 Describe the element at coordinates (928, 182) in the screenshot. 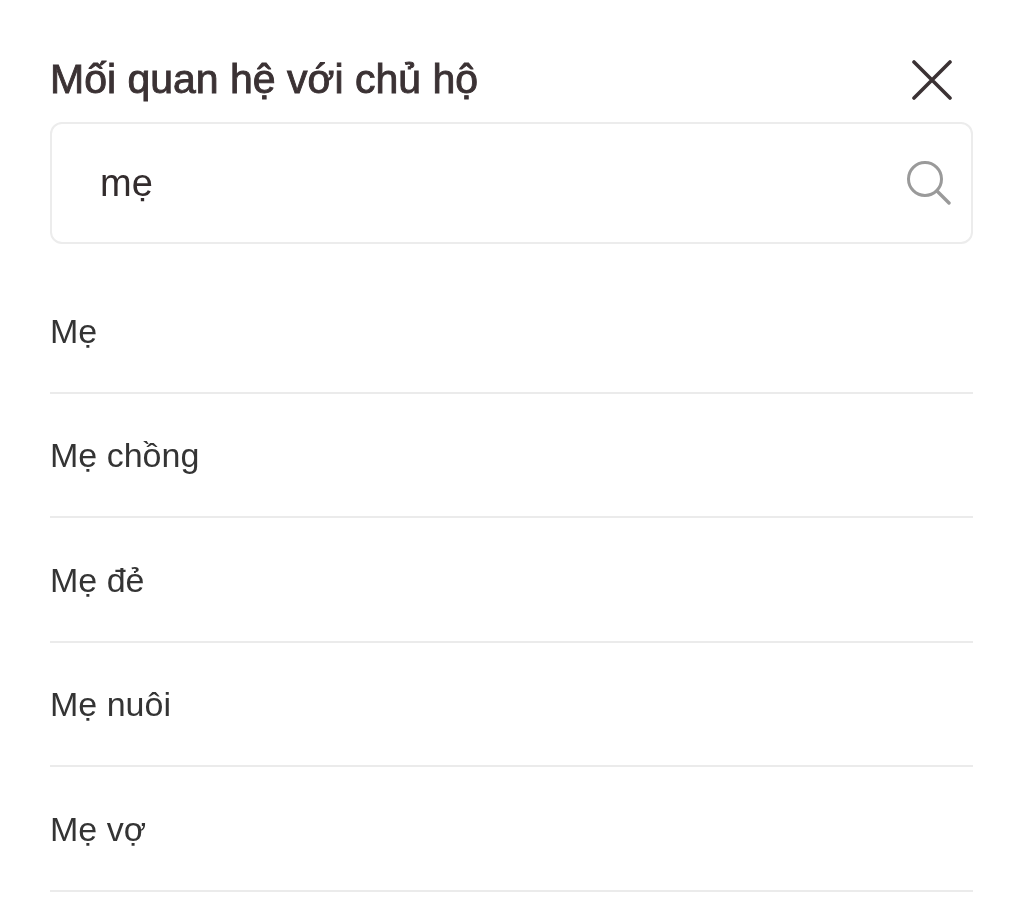

I see `search-icon` at that location.